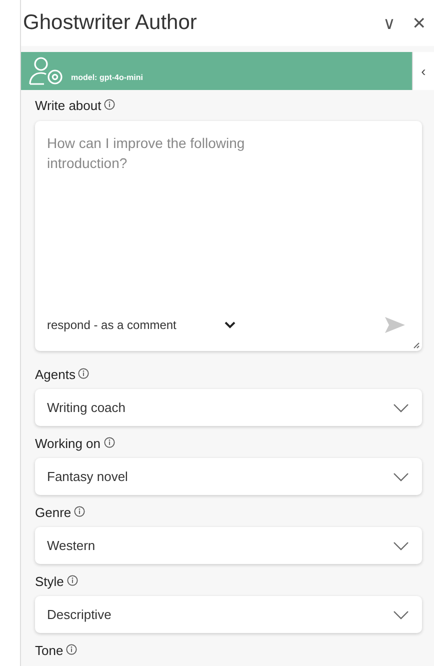 The width and height of the screenshot is (434, 666). I want to click on field-label: Working on, so click(68, 443).